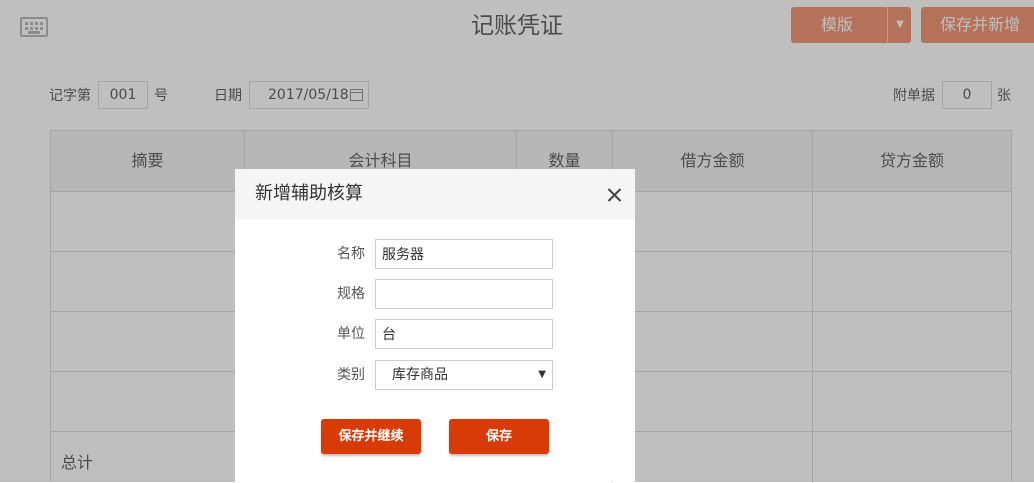 The height and width of the screenshot is (483, 1034). I want to click on category-select: 库存商品 ▼, so click(464, 375).